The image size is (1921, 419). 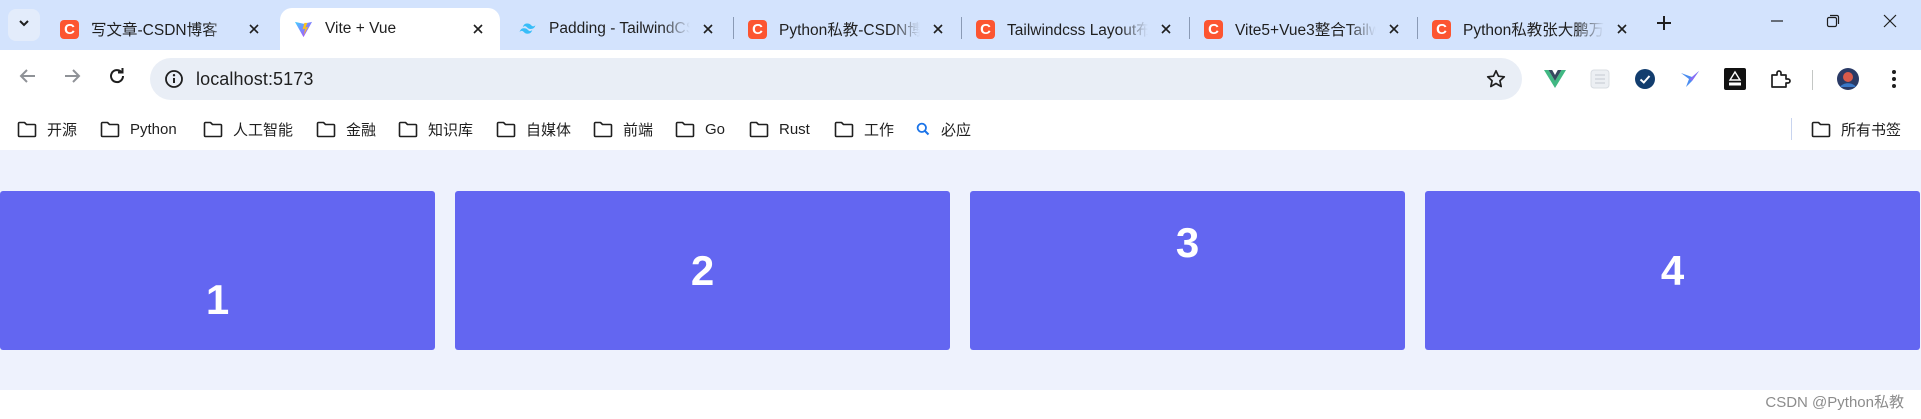 What do you see at coordinates (700, 129) in the screenshot?
I see `bookmark-folder-go: Go` at bounding box center [700, 129].